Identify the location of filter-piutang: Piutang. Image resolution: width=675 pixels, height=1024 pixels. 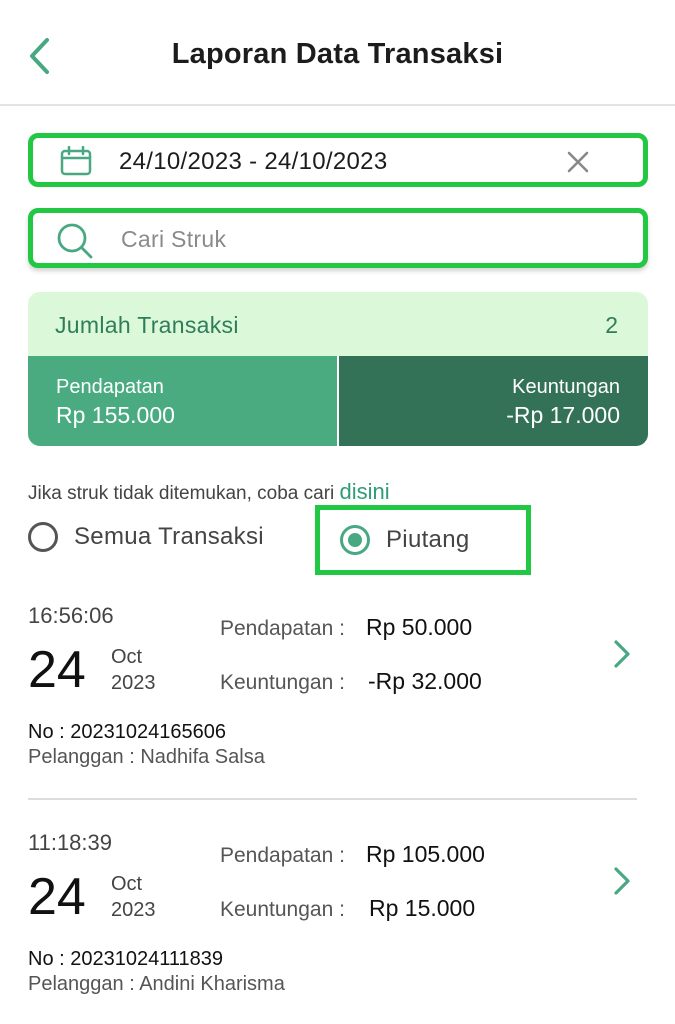
(423, 540).